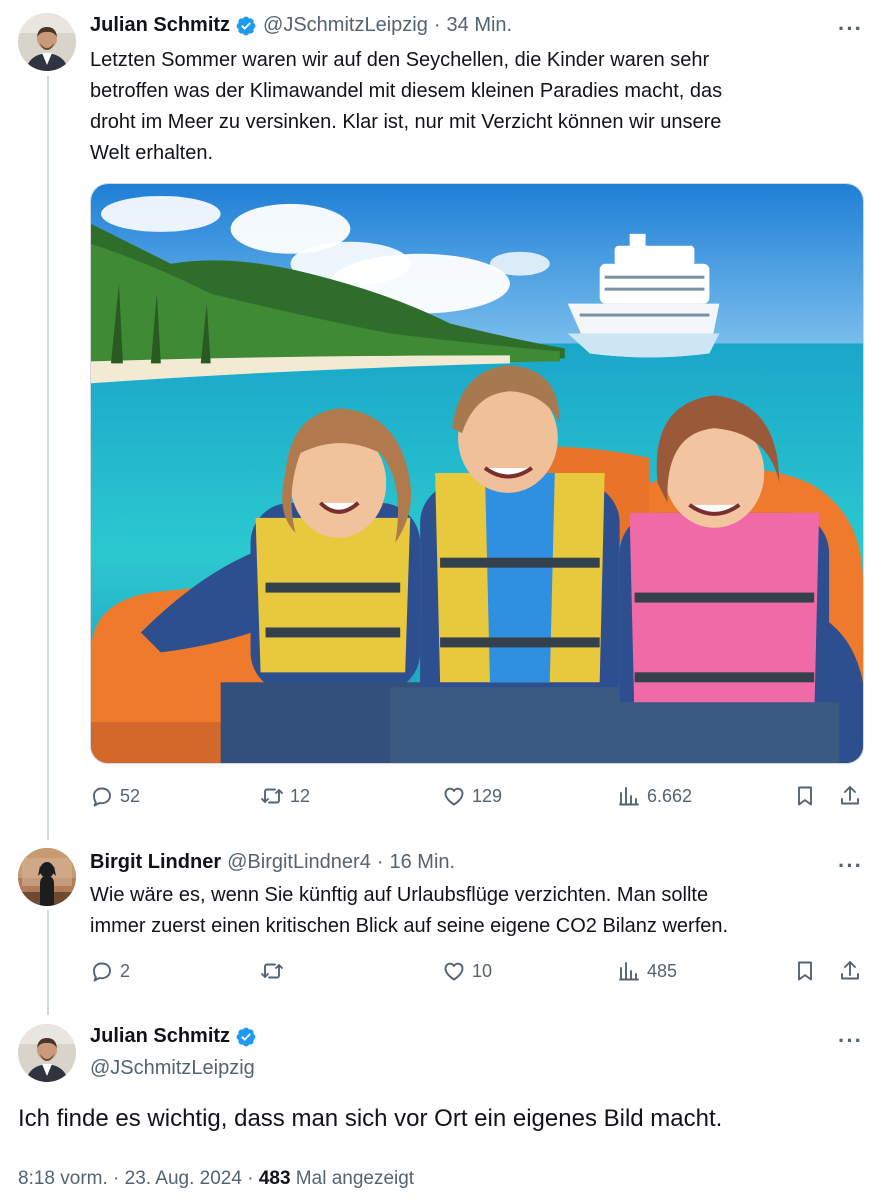 This screenshot has height=1200, width=885. I want to click on tweet-actions: 52 12 129 6.662, so click(477, 799).